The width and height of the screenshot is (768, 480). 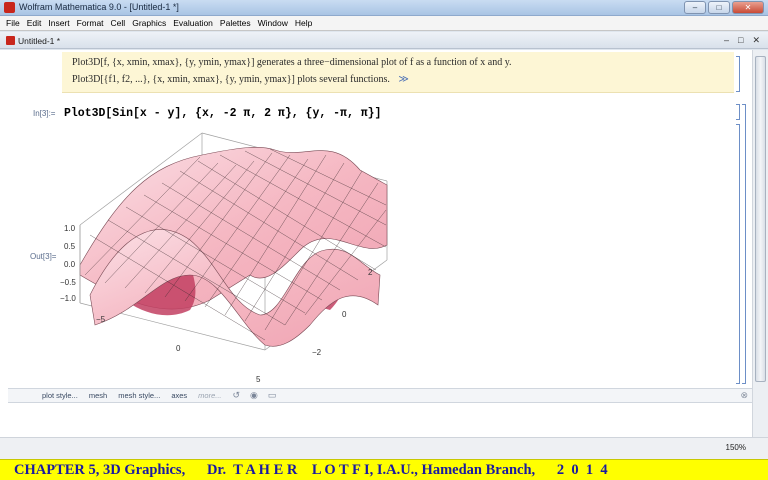 What do you see at coordinates (101, 319) in the screenshot?
I see `x-tick-label: −5` at bounding box center [101, 319].